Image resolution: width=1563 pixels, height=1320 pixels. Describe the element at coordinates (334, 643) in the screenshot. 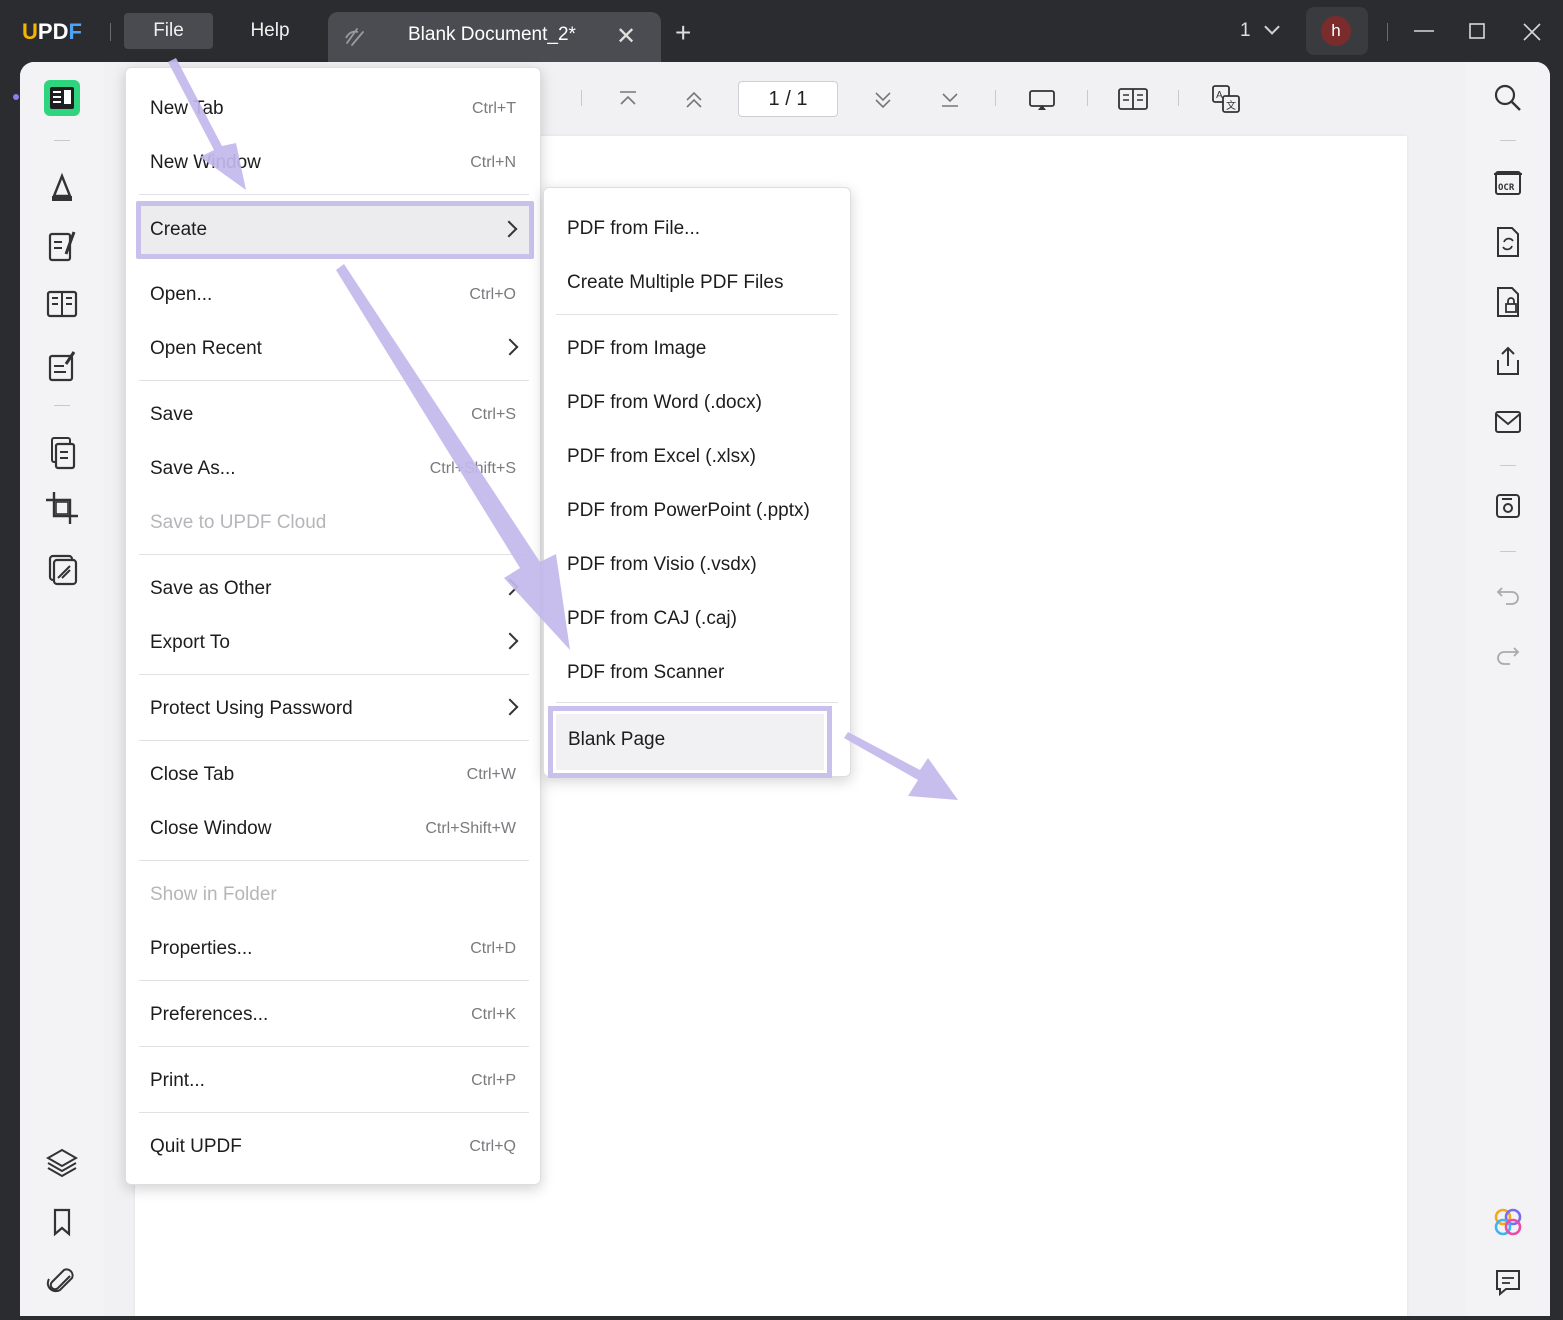

I see `menu-item-export-to: Export To` at that location.